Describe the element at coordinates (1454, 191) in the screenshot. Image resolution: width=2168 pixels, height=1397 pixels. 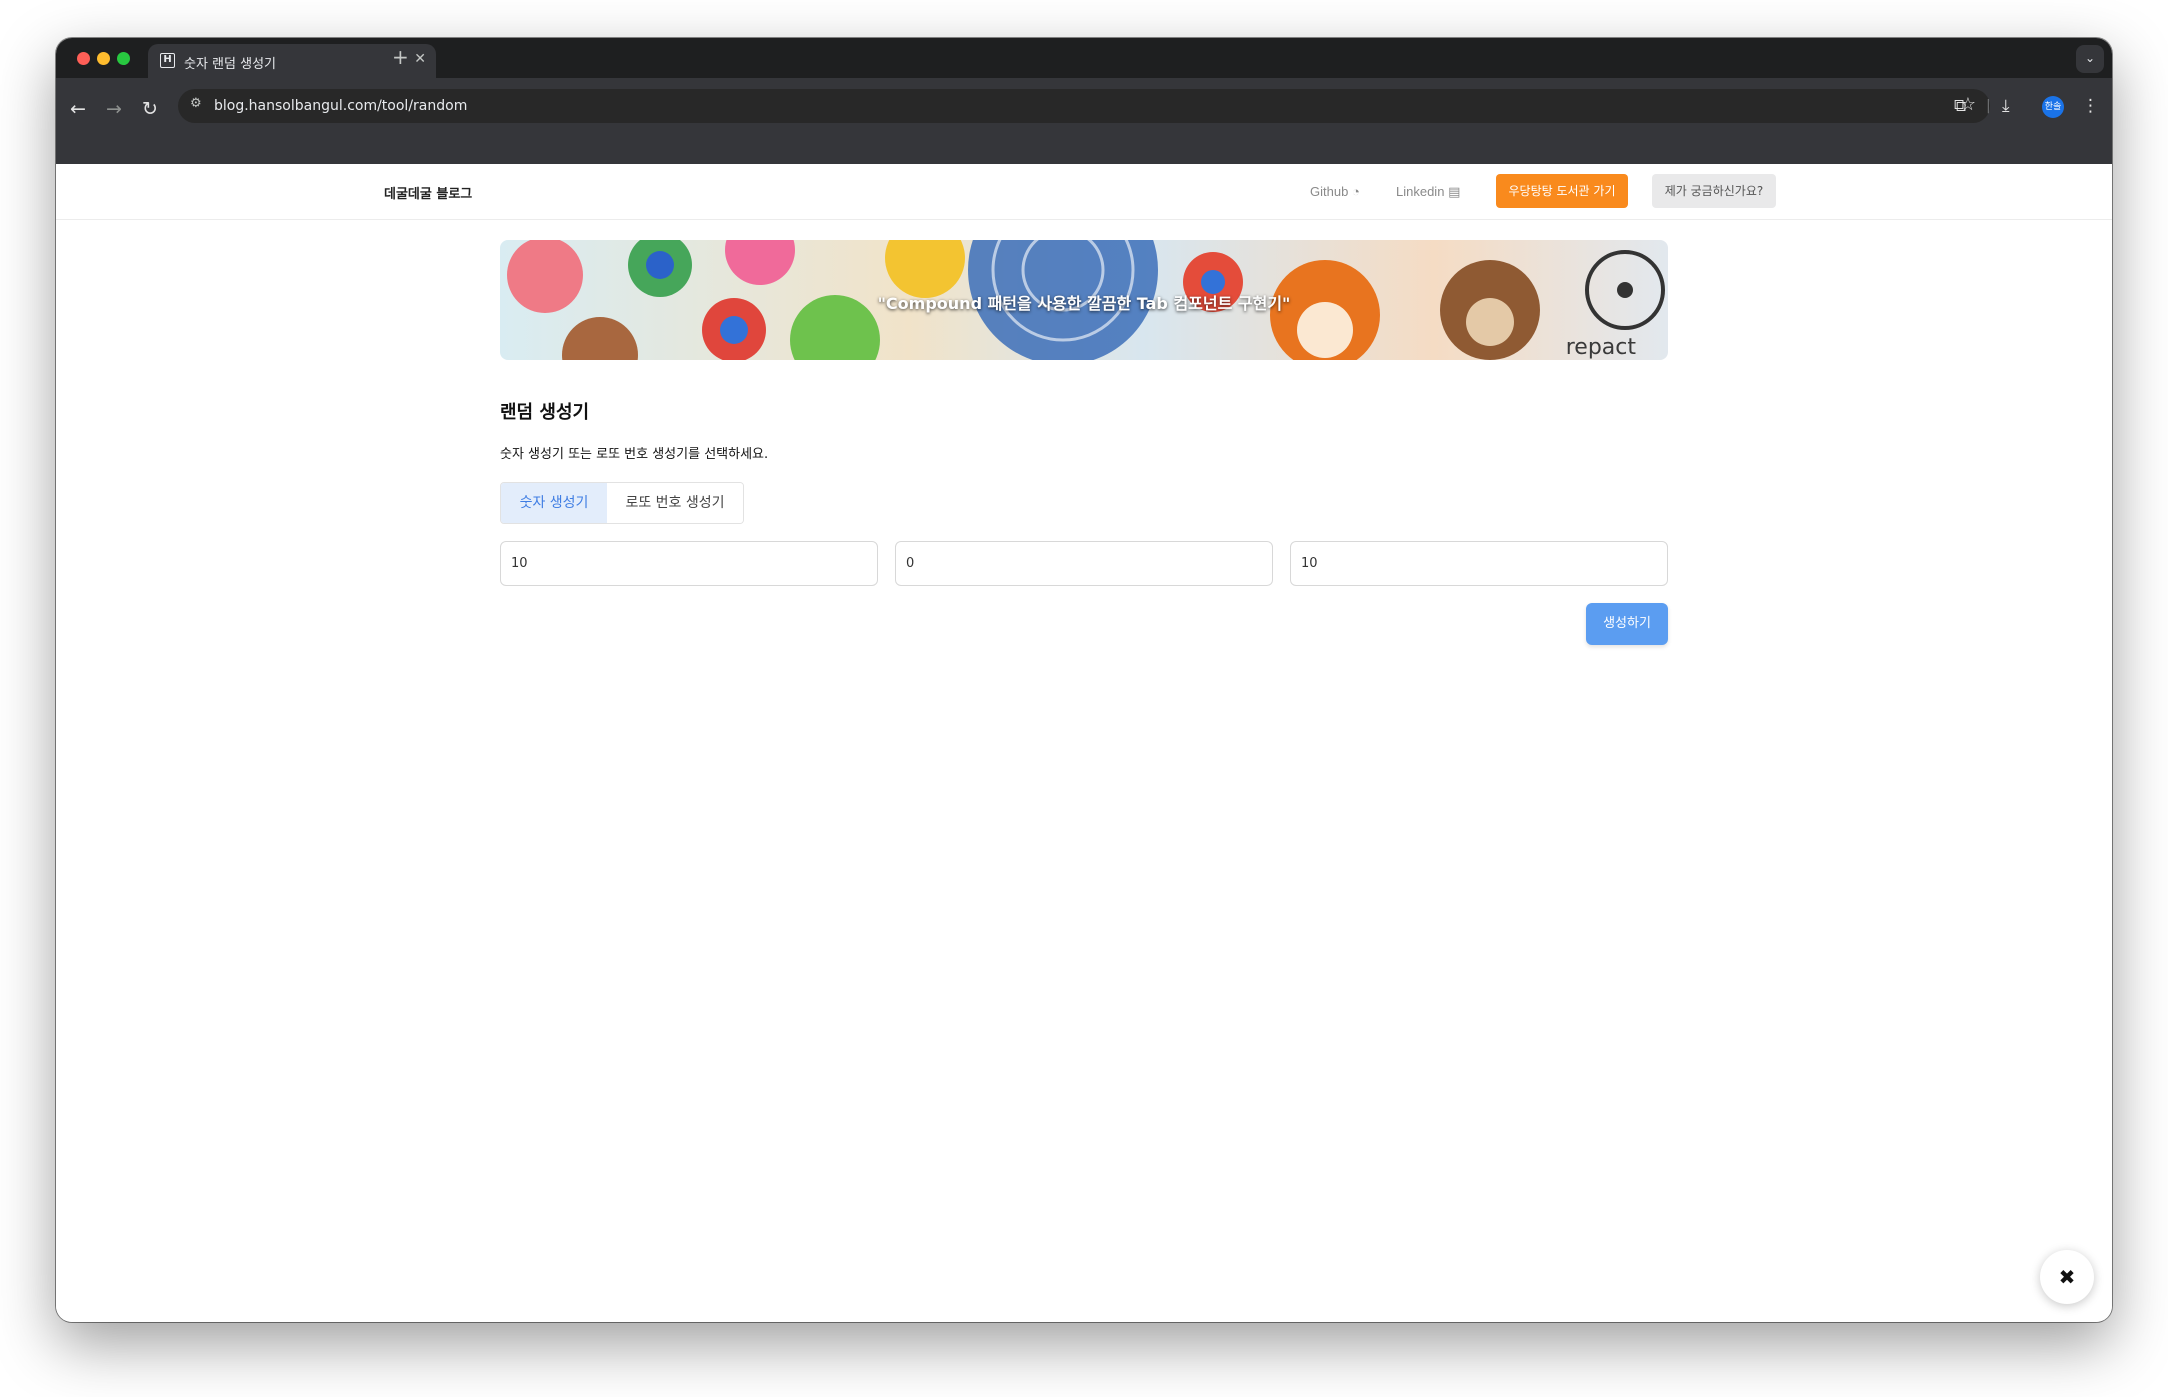
I see `linkedin-icon: ▤` at that location.